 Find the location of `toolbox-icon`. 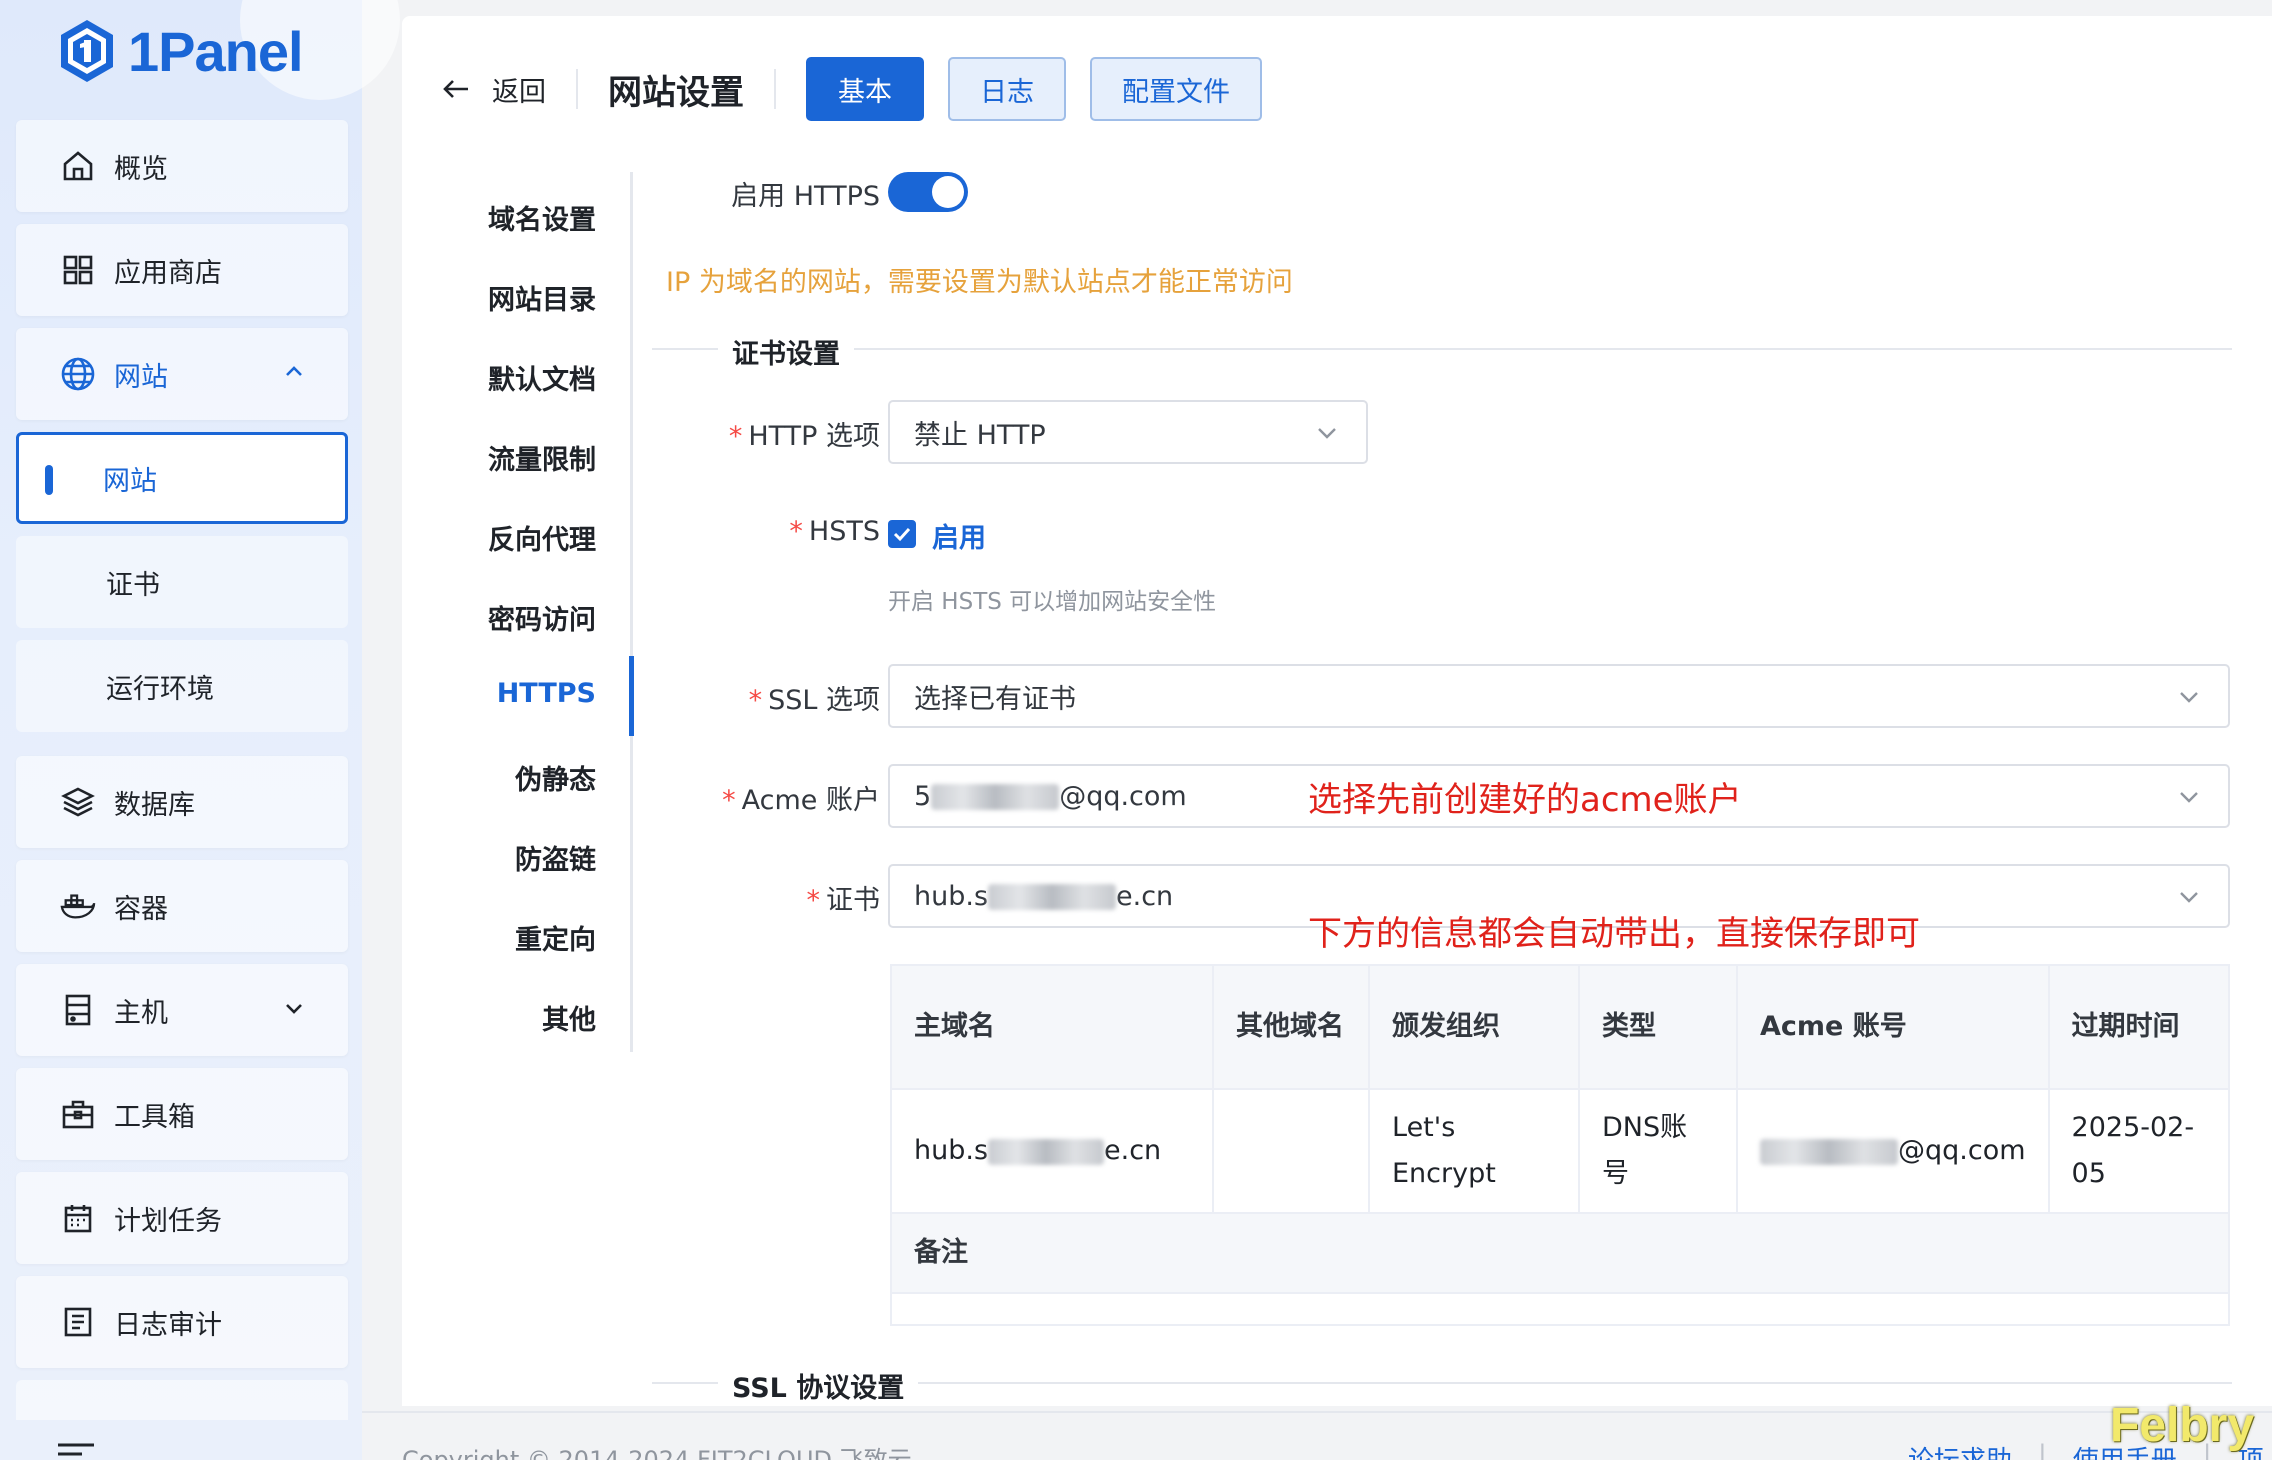

toolbox-icon is located at coordinates (78, 1114).